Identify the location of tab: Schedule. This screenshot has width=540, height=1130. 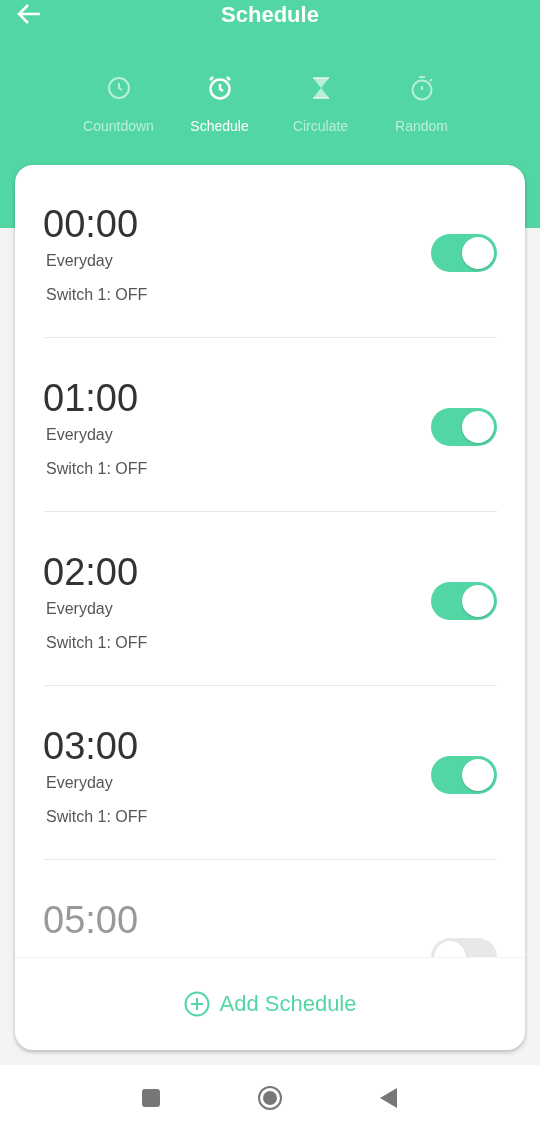
(219, 104).